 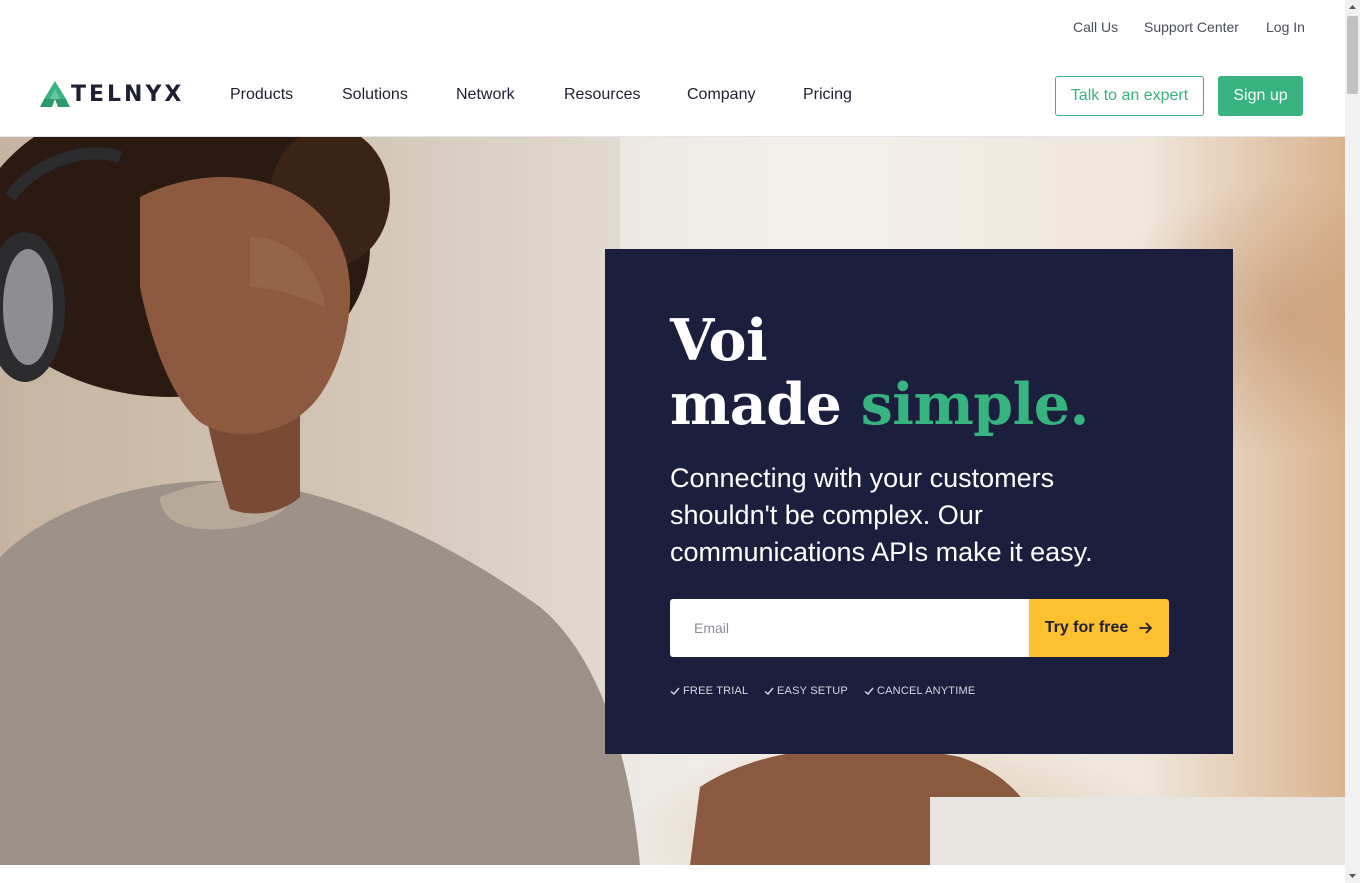 What do you see at coordinates (719, 340) in the screenshot?
I see `headline-line-1: Voi` at bounding box center [719, 340].